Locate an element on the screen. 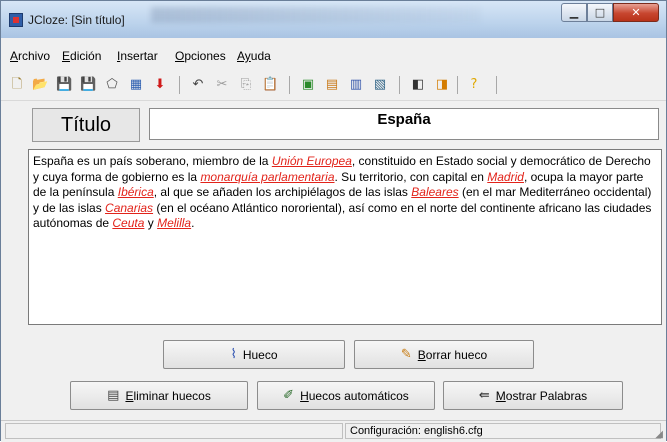 This screenshot has width=667, height=442. maximize-button: □ is located at coordinates (600, 12).